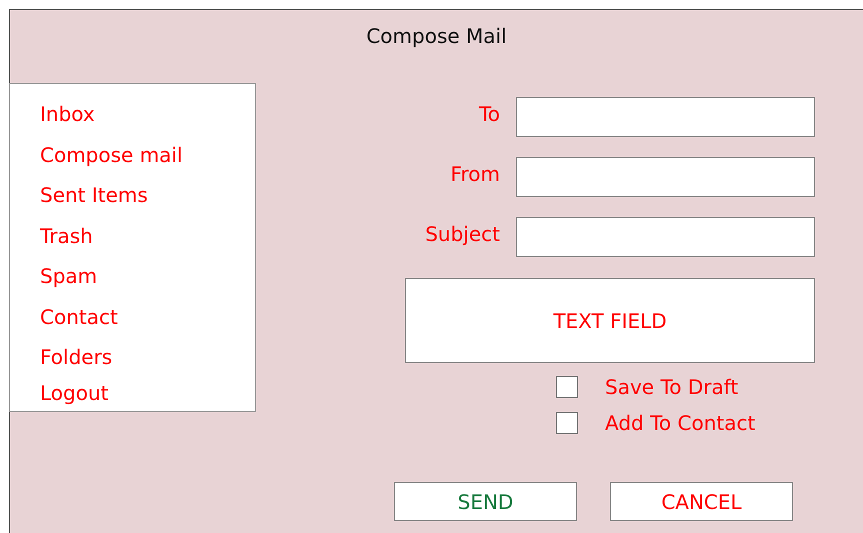 This screenshot has height=533, width=863. What do you see at coordinates (94, 195) in the screenshot?
I see `sidebar-item: Sent Items` at bounding box center [94, 195].